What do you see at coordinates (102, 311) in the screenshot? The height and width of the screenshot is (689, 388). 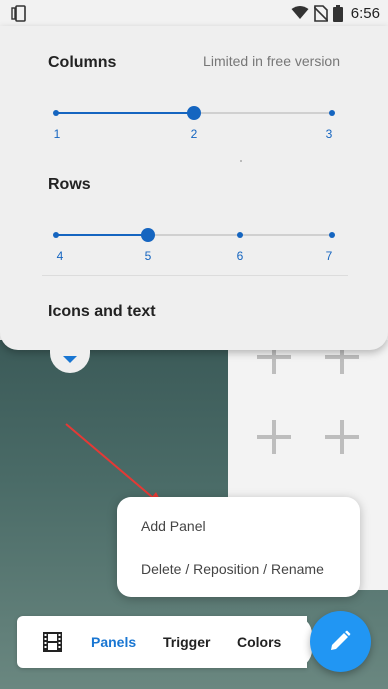 I see `icons-text-title: Icons and text` at bounding box center [102, 311].